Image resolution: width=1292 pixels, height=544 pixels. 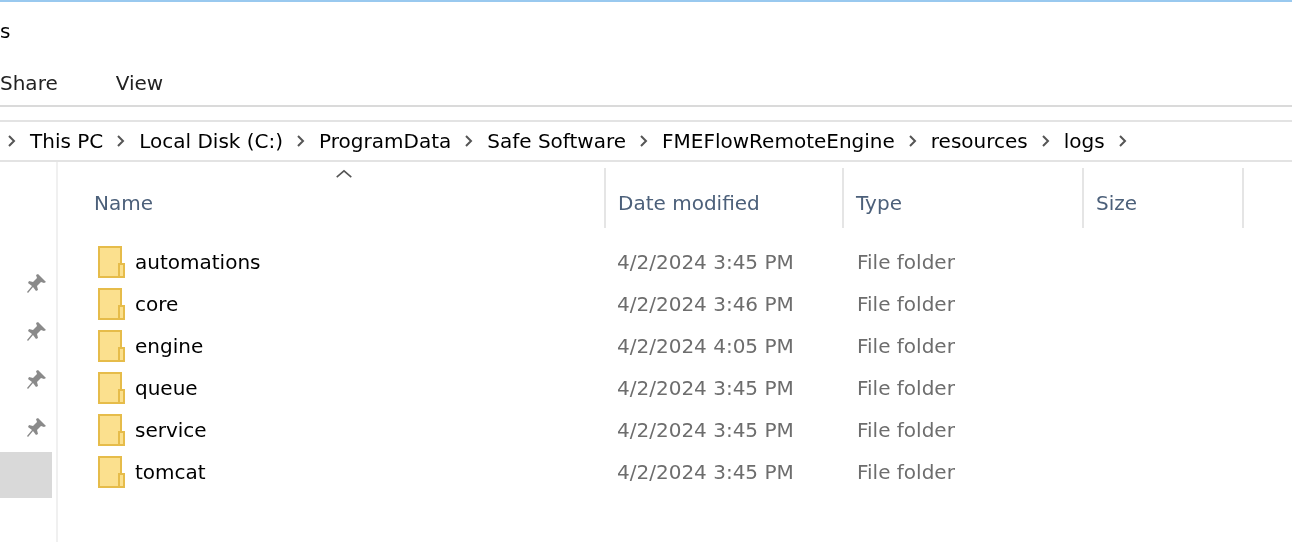 What do you see at coordinates (166, 388) in the screenshot?
I see `file-name: queue` at bounding box center [166, 388].